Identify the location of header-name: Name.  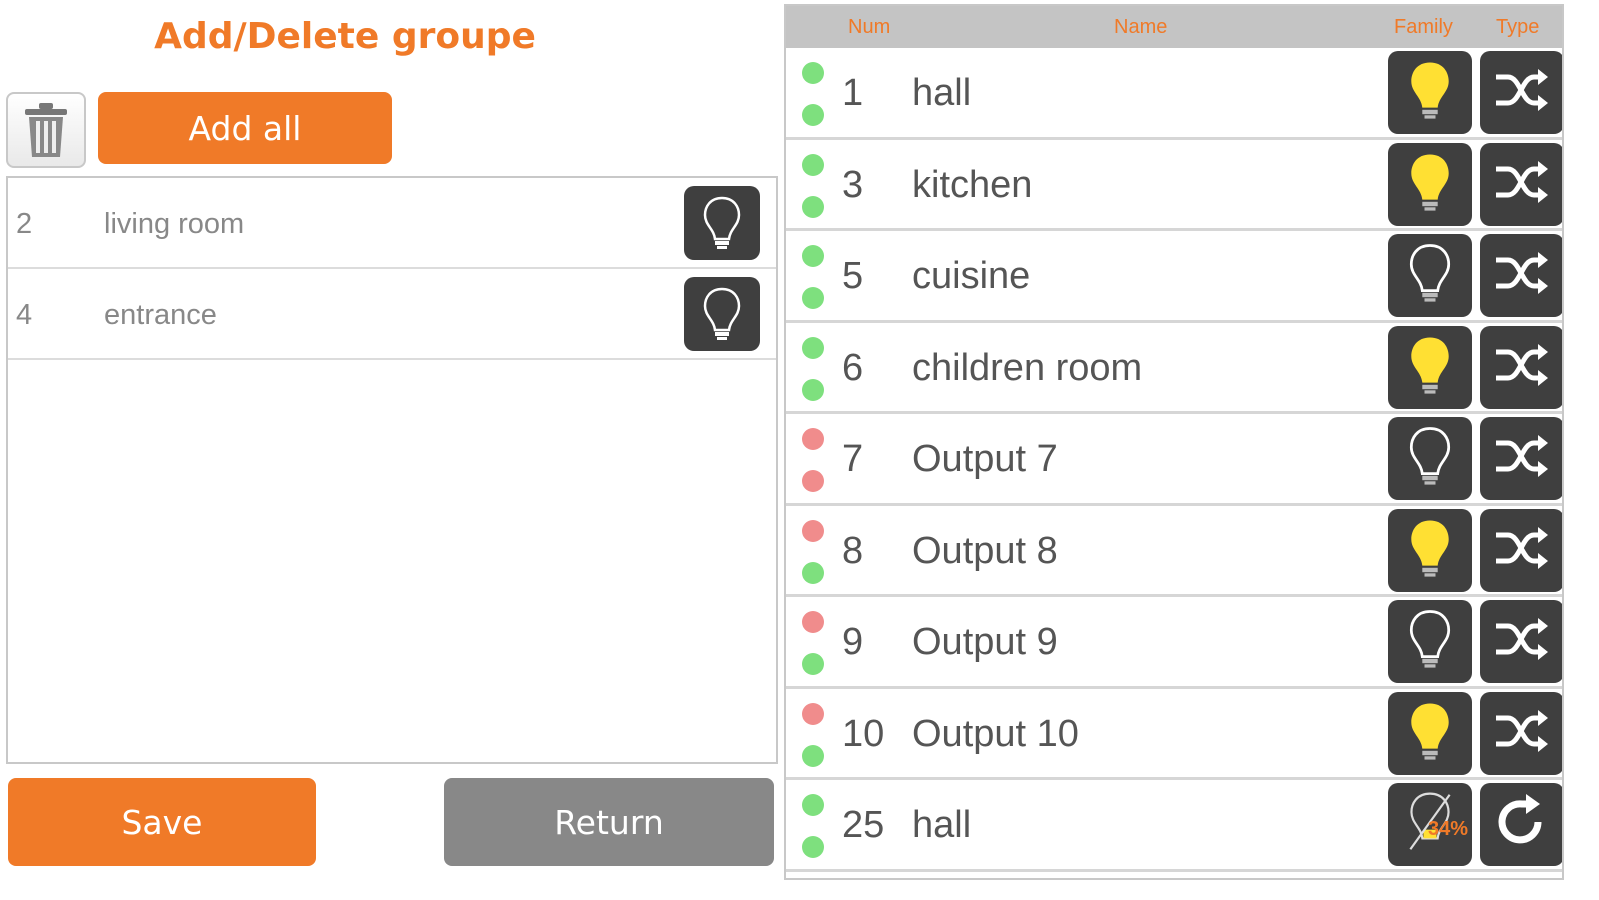
(1141, 27).